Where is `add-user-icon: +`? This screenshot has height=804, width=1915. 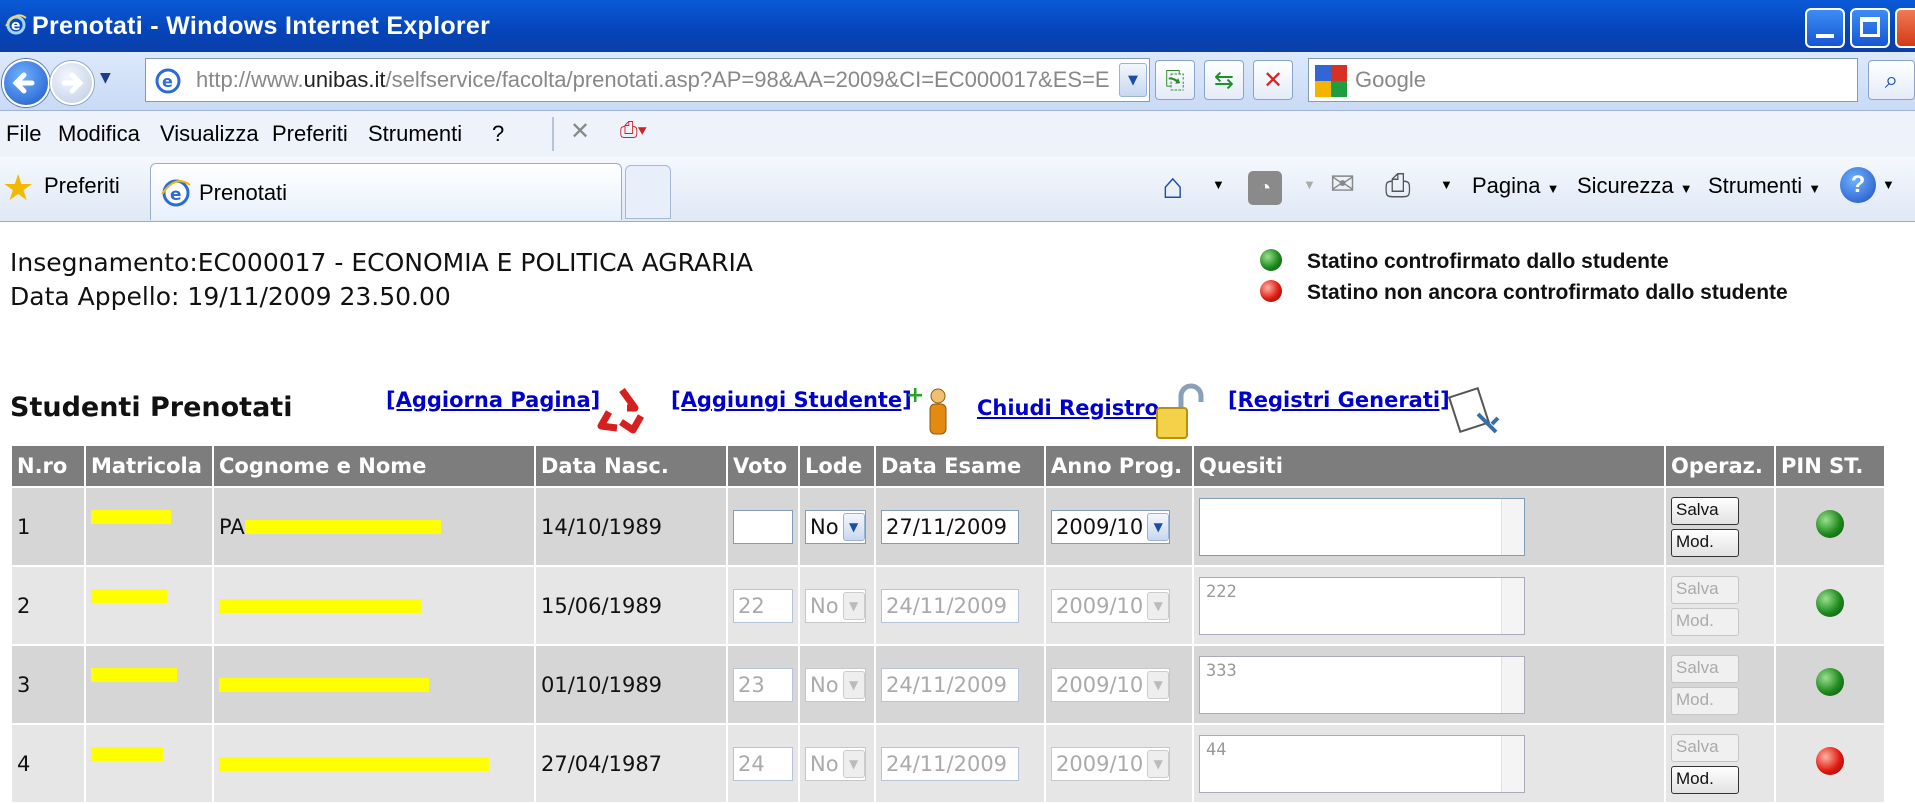 add-user-icon: + is located at coordinates (933, 412).